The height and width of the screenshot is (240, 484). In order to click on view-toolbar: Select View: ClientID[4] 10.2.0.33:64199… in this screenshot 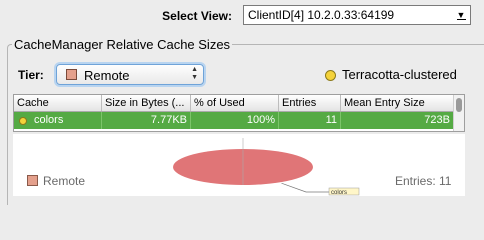, I will do `click(242, 16)`.